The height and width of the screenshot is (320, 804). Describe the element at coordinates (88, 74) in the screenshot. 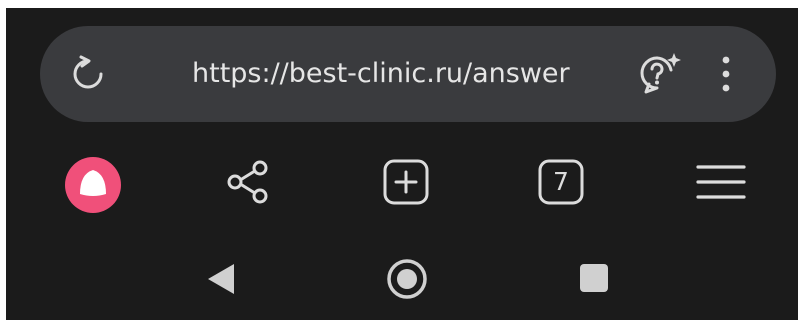

I see `reload-icon` at that location.